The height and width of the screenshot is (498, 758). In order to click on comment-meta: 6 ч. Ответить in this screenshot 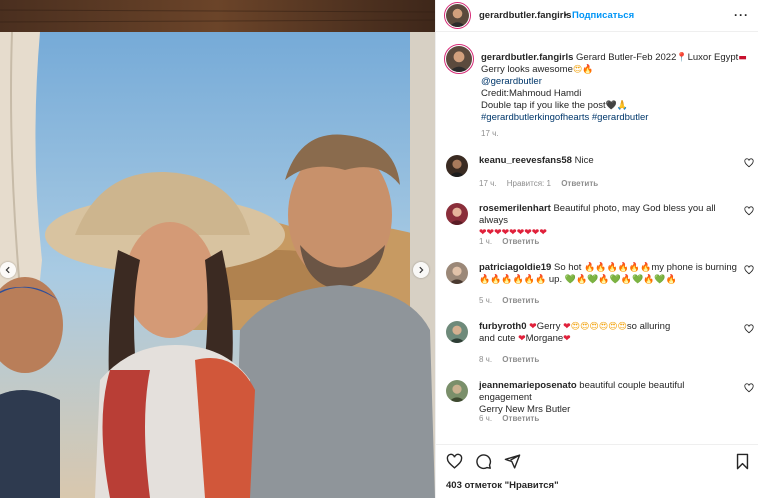, I will do `click(513, 418)`.